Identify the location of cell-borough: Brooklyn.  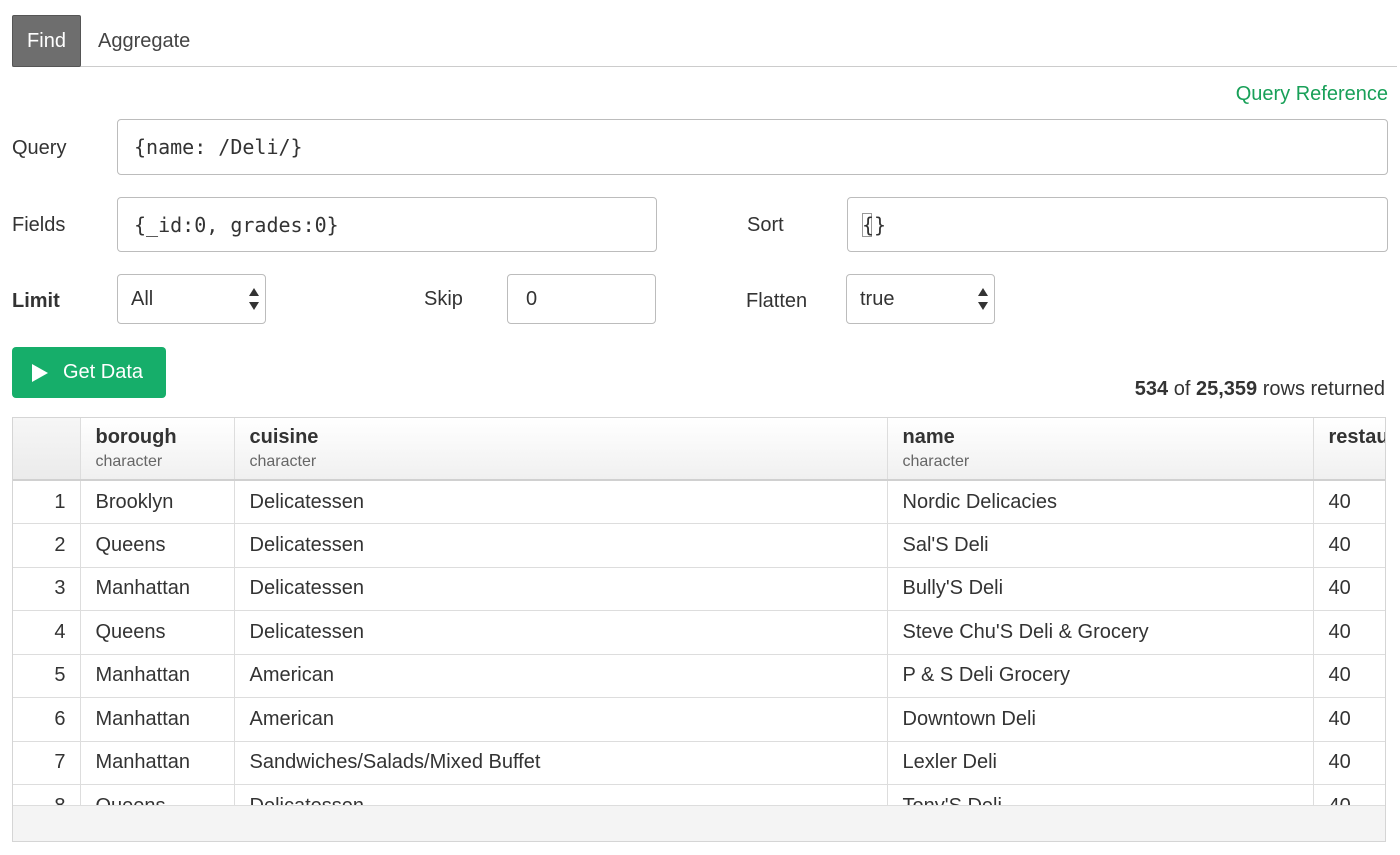
(157, 502).